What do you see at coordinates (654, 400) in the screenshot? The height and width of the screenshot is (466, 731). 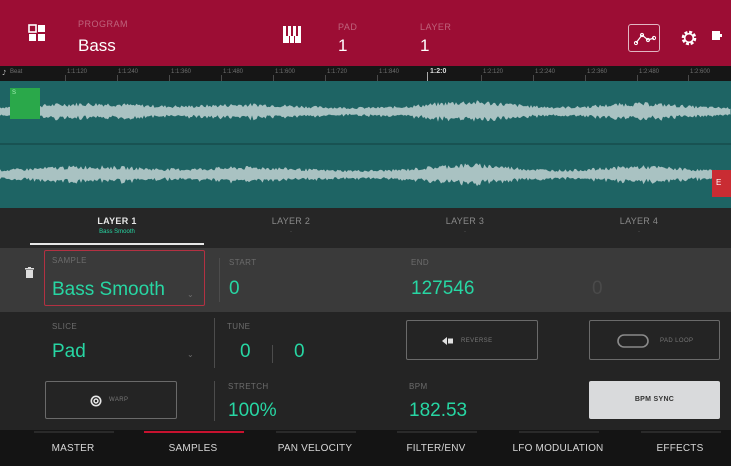 I see `bpm-sync-button: BPM SYNC` at bounding box center [654, 400].